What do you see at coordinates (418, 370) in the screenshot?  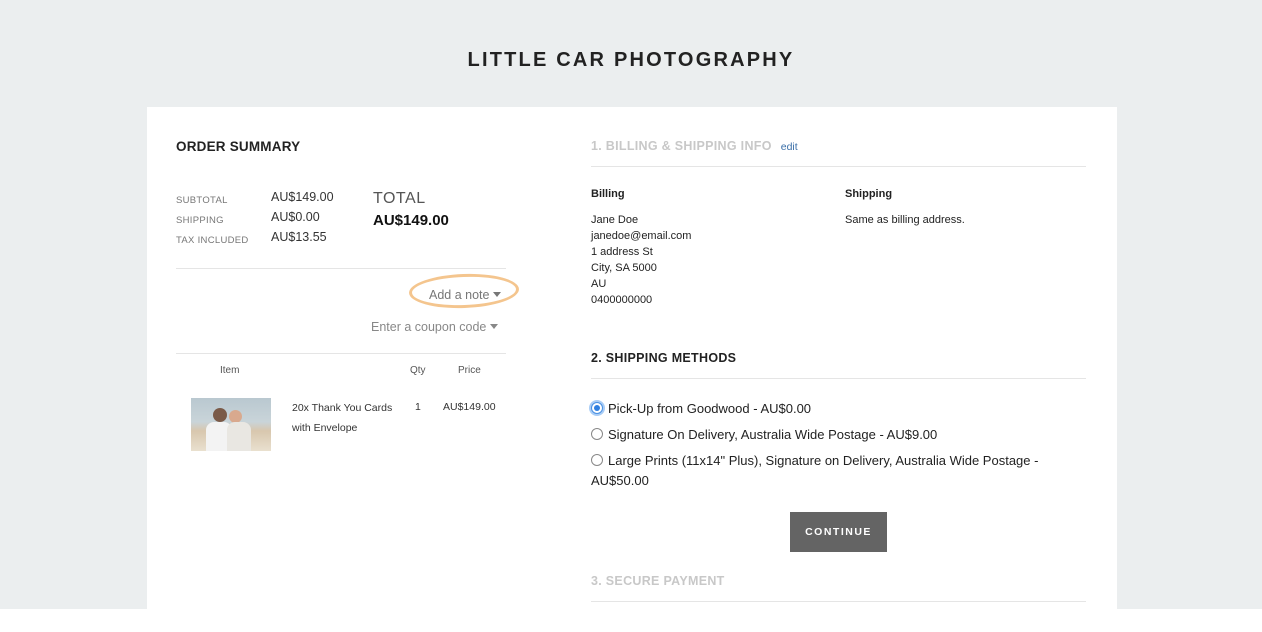 I see `qty-column-header: Qty` at bounding box center [418, 370].